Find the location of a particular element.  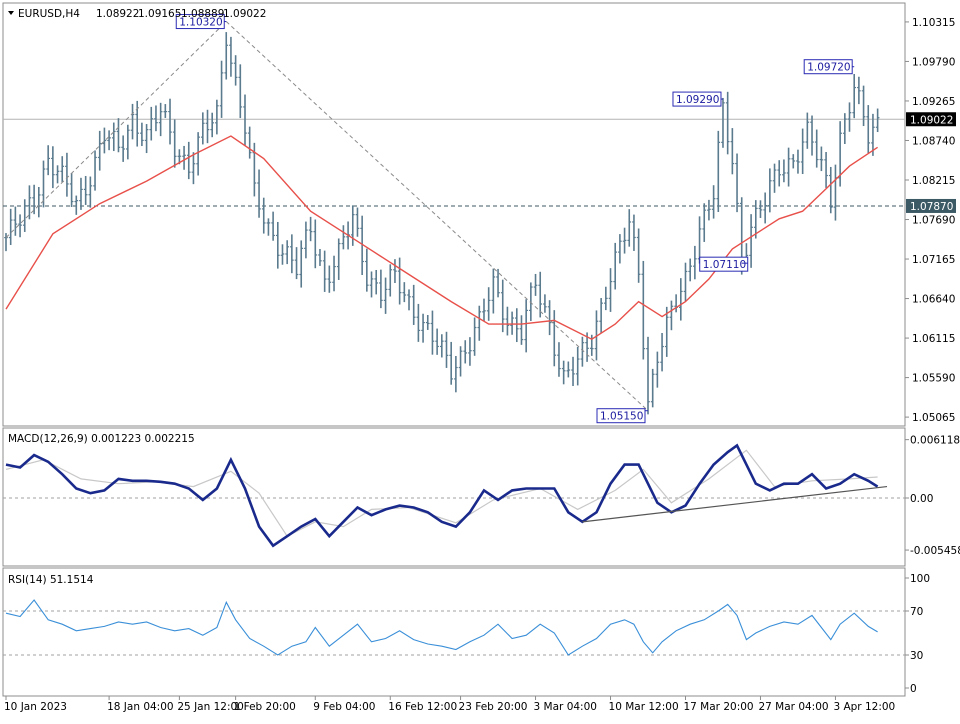

rsi-y-tick-label: 70 is located at coordinates (916, 612).